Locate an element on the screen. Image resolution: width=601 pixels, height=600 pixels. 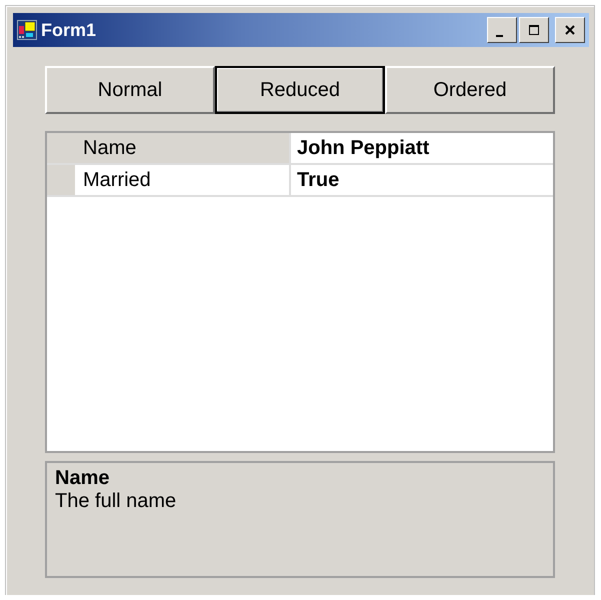
property-name: Married is located at coordinates (183, 180).